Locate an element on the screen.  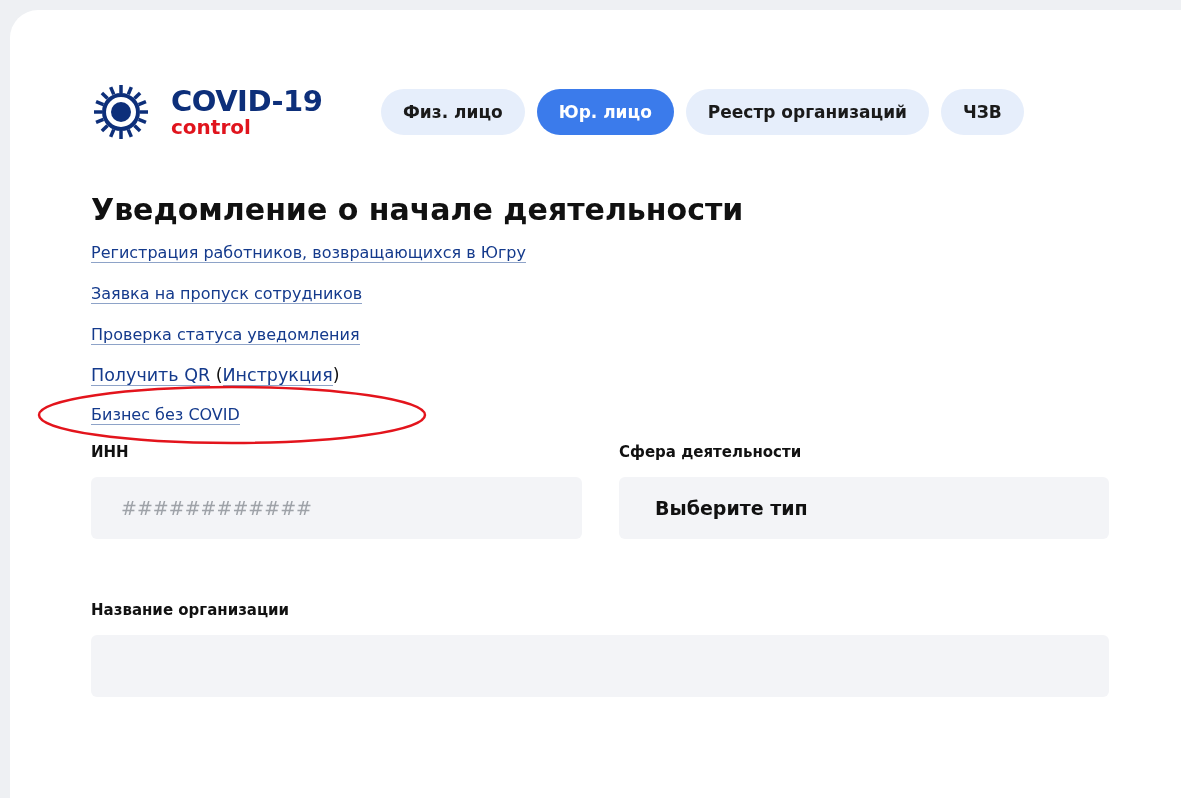
nav-tab: ЧЗВ is located at coordinates (982, 112).